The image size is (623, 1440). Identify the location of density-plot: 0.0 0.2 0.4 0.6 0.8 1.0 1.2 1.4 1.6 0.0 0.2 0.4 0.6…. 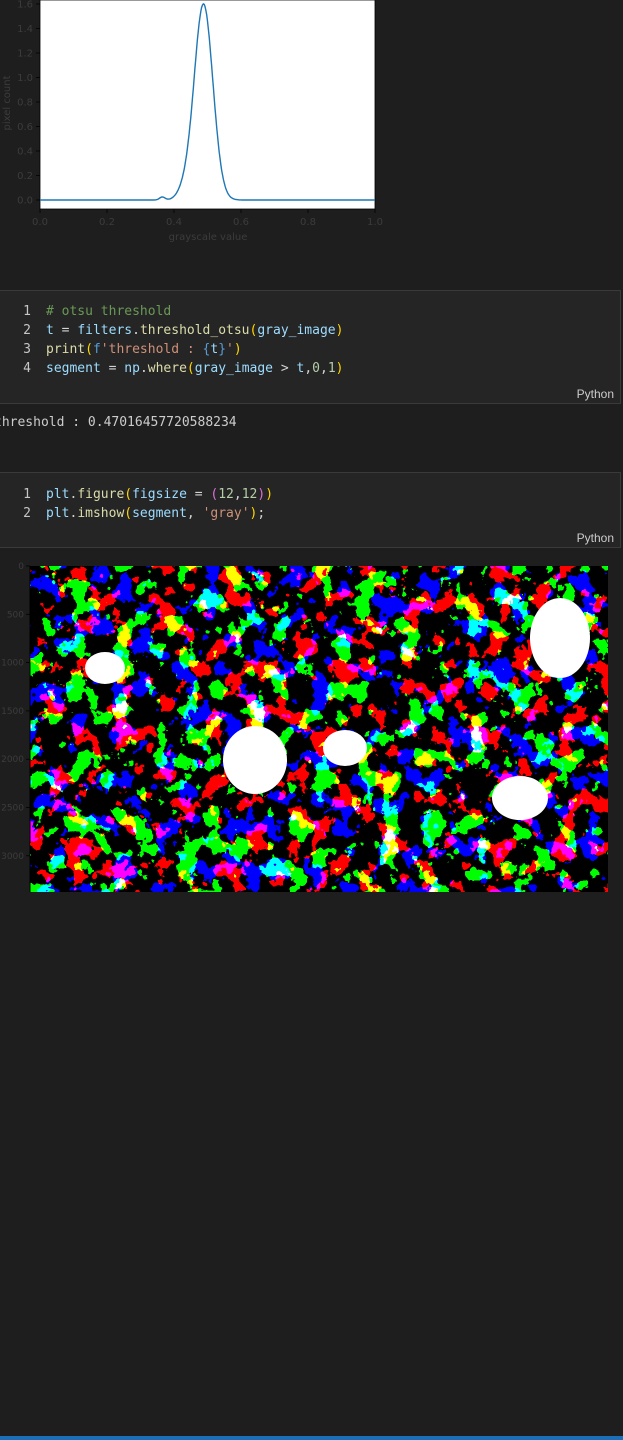
(192, 121).